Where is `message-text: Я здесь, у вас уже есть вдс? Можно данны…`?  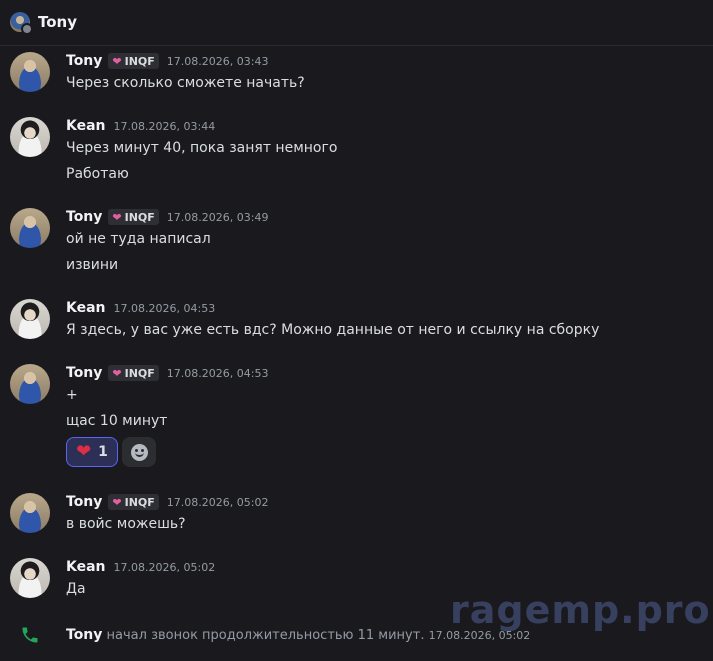 message-text: Я здесь, у вас уже есть вдс? Можно данны… is located at coordinates (333, 330).